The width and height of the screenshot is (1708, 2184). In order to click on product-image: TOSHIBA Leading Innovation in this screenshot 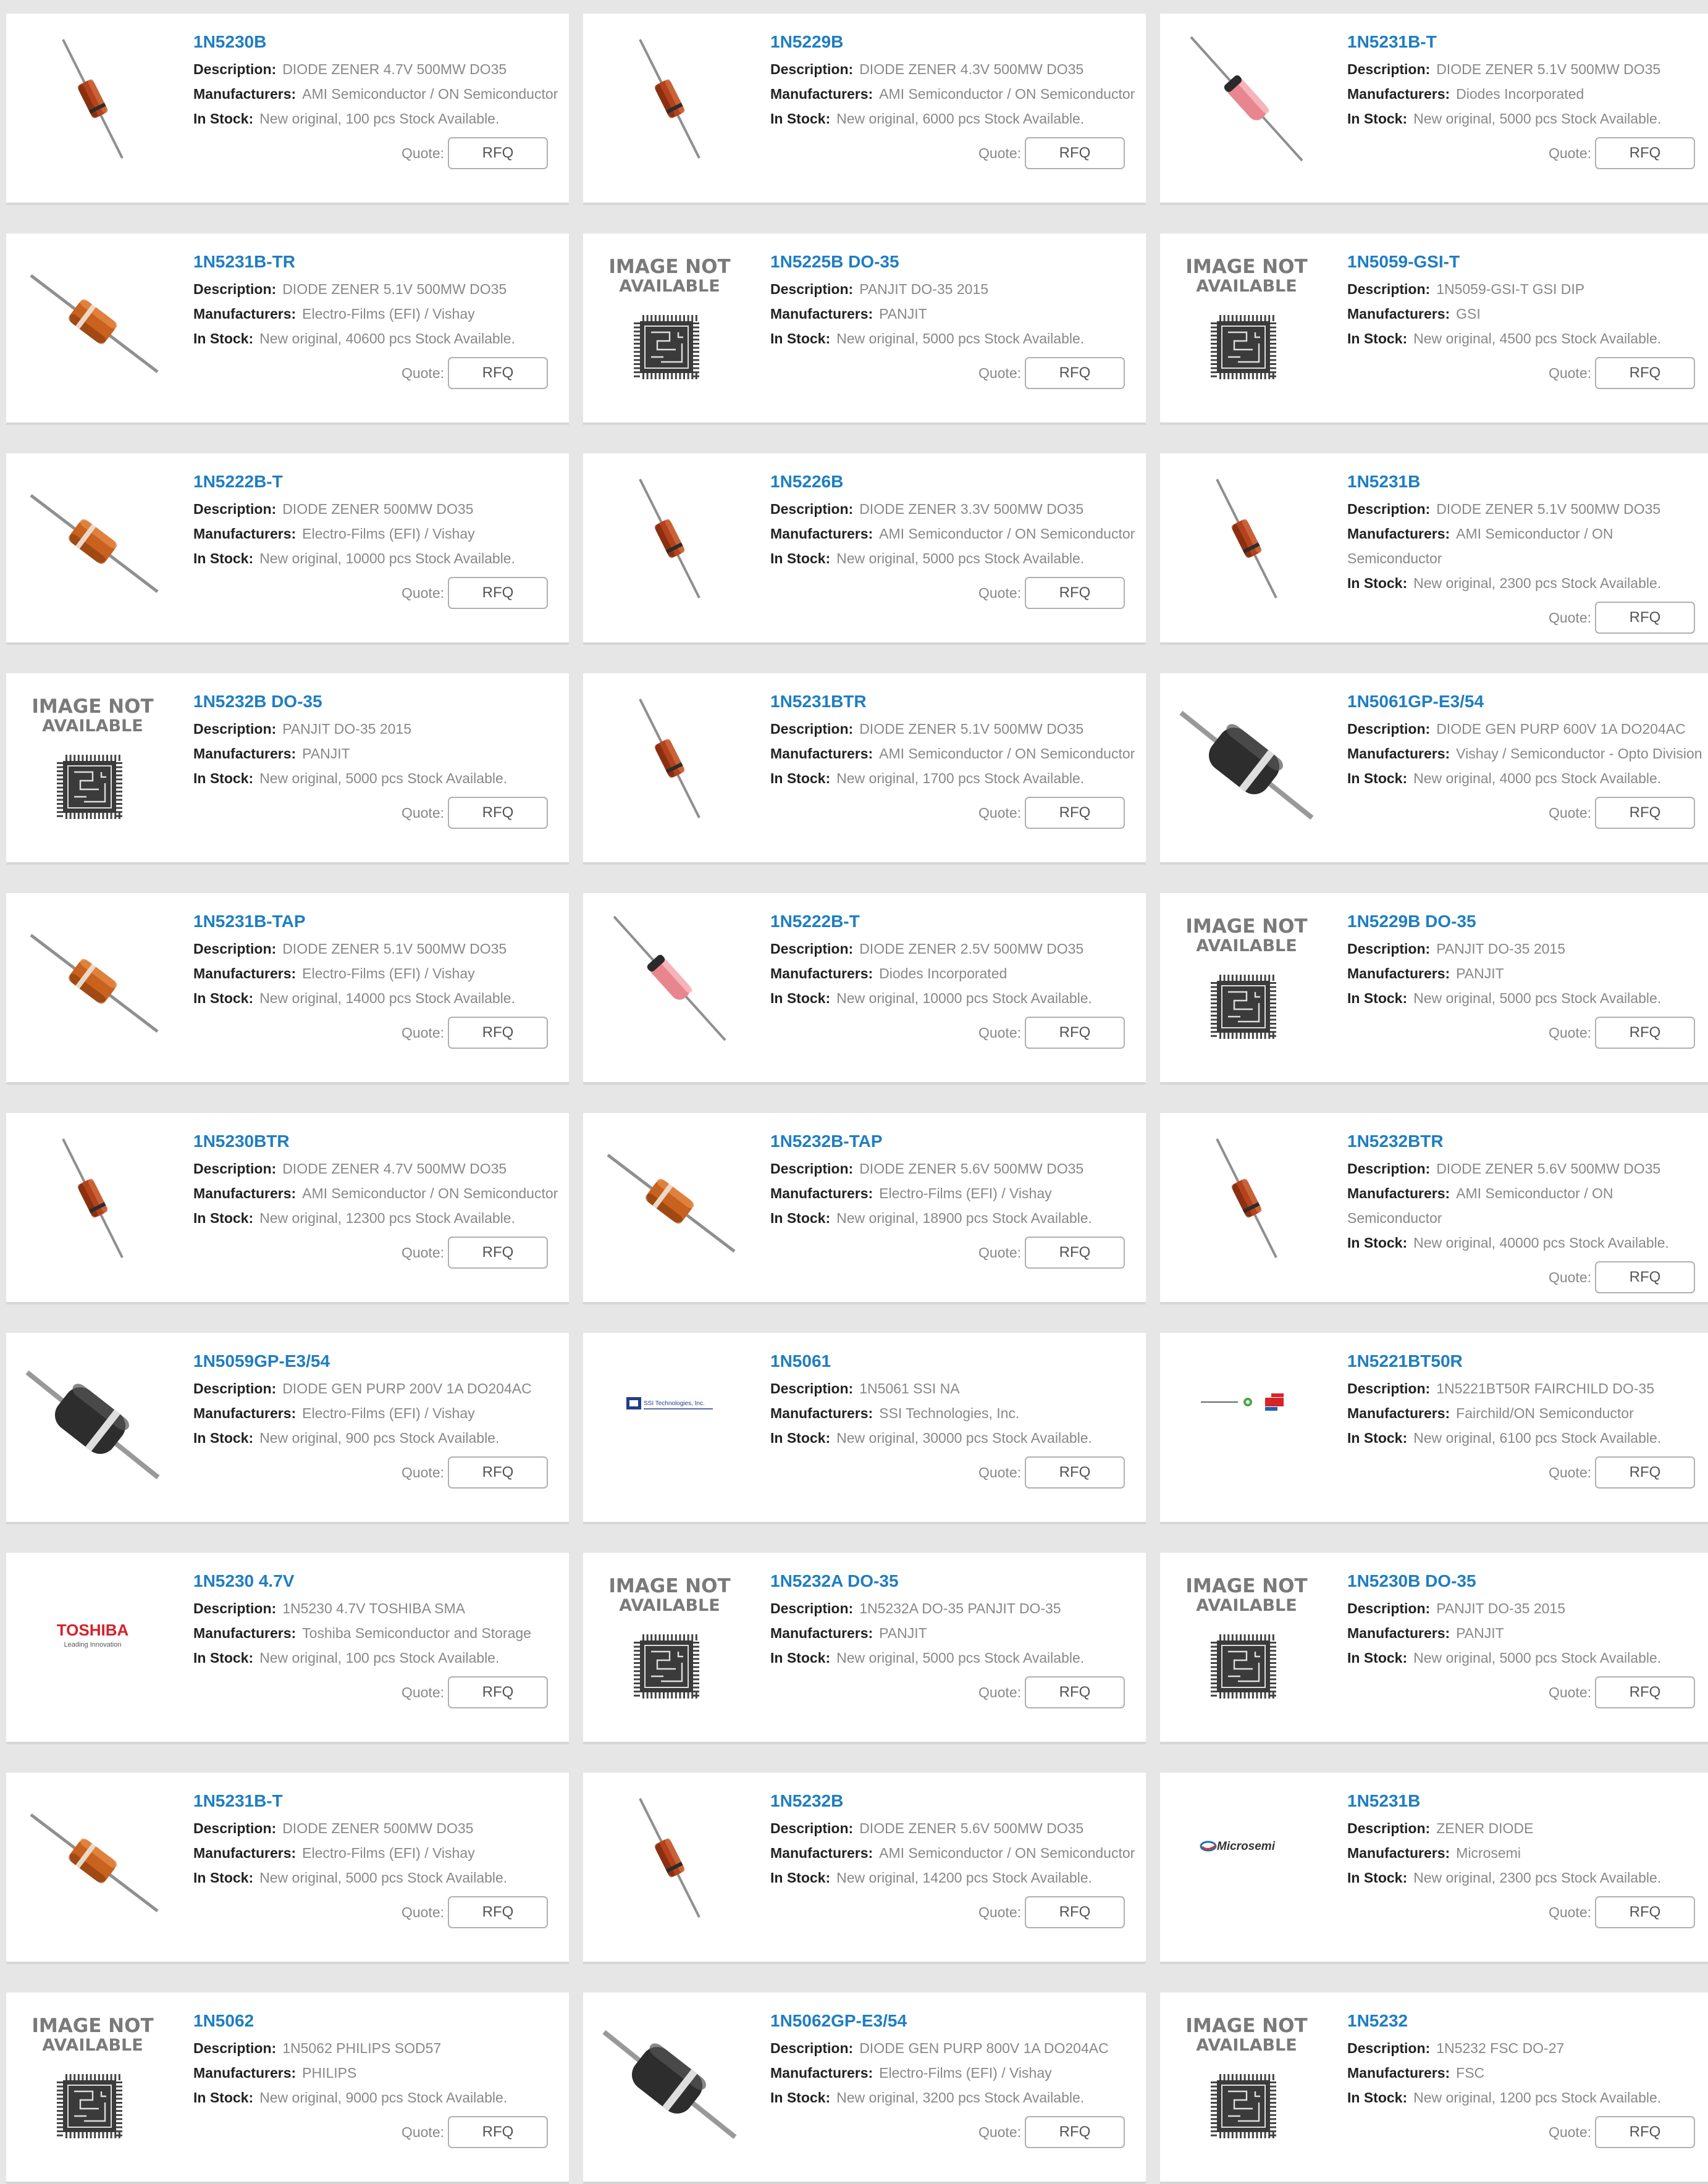, I will do `click(93, 1638)`.